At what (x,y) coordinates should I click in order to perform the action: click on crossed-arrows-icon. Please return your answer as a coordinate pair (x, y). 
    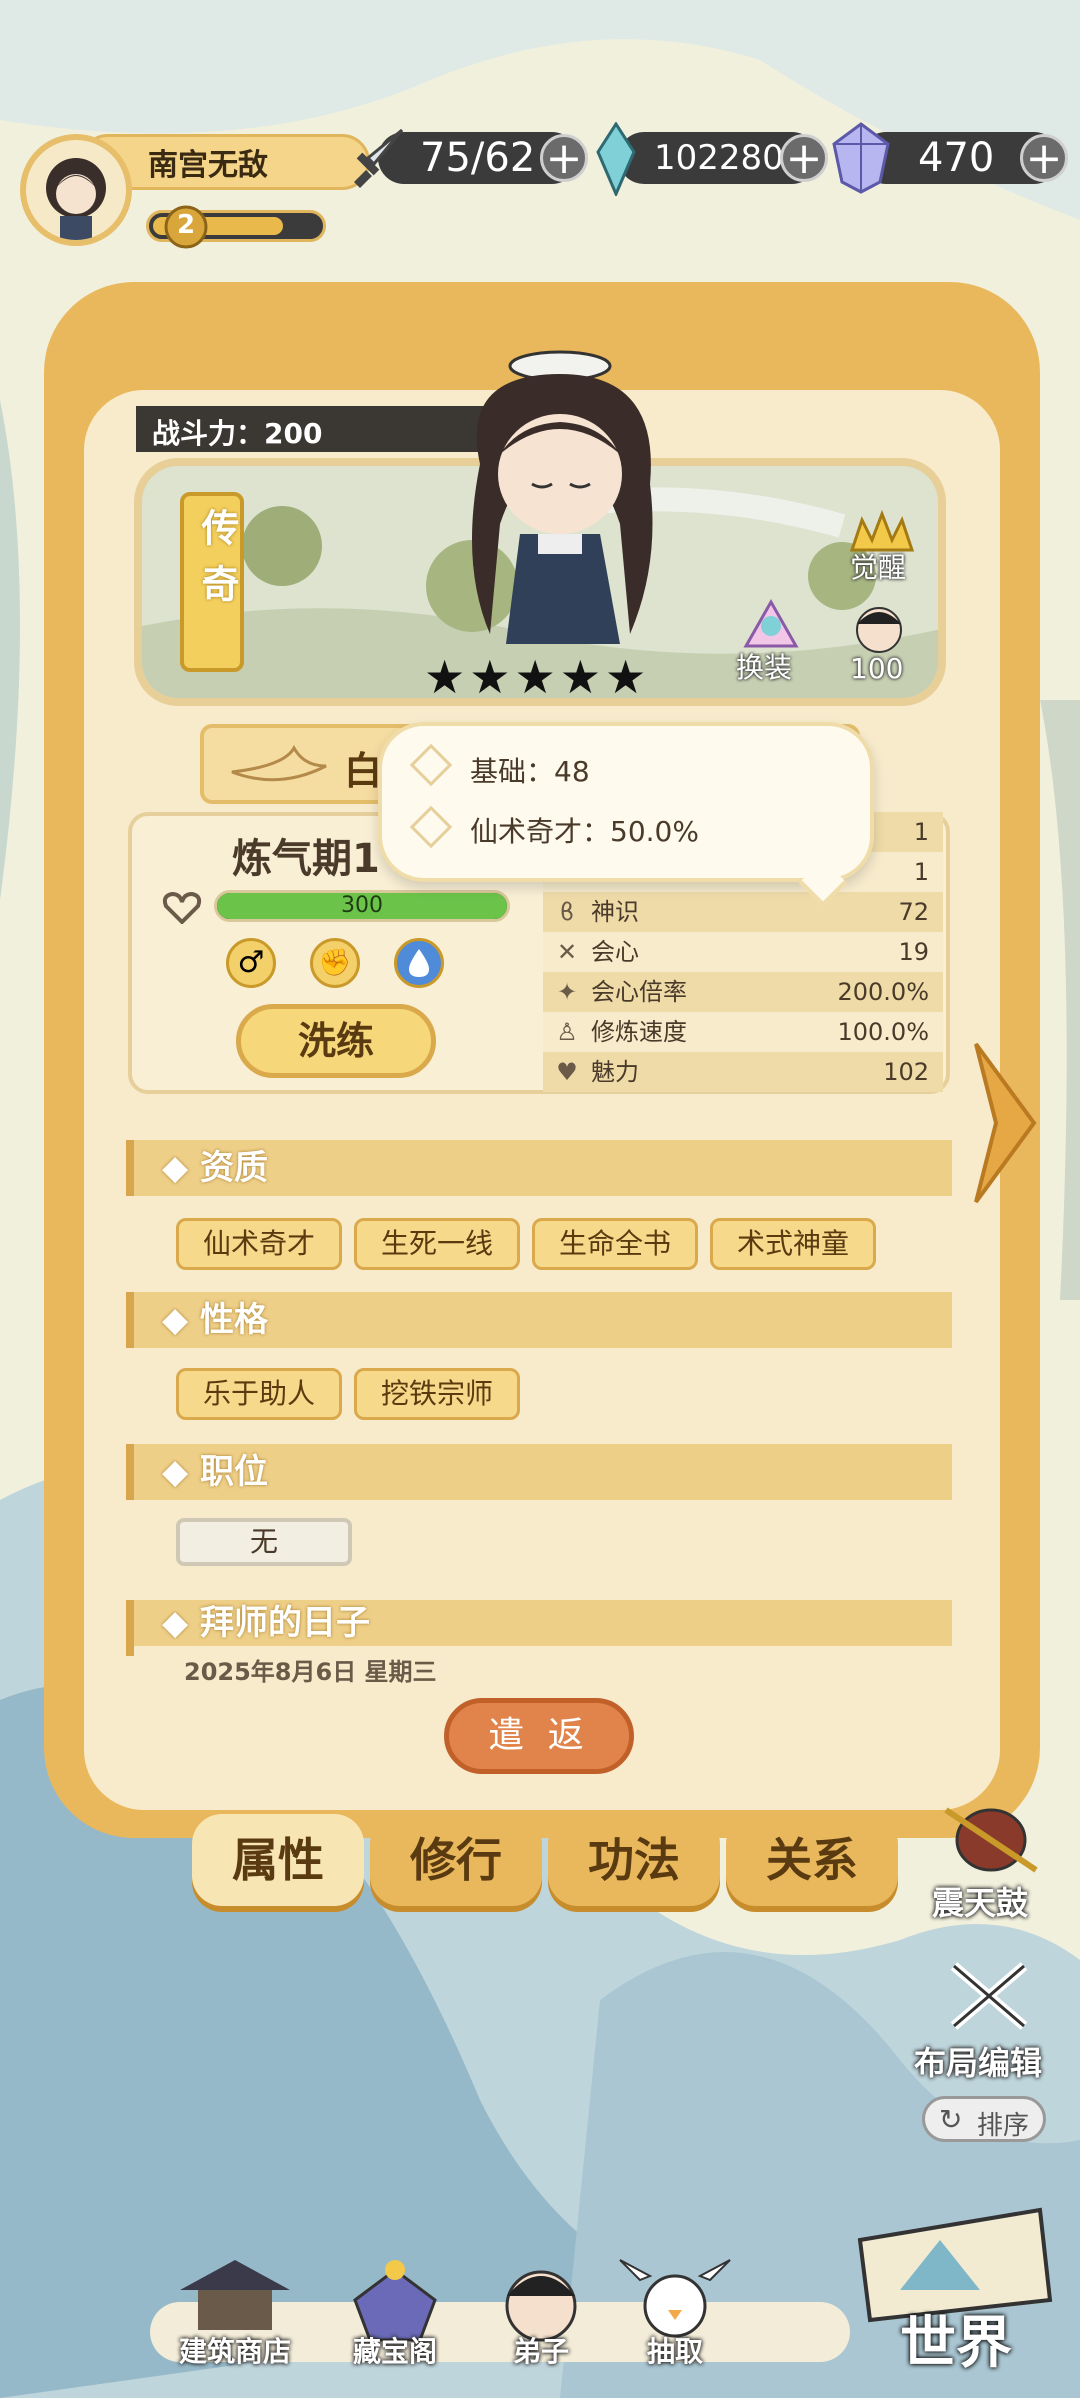
    Looking at the image, I should click on (989, 1996).